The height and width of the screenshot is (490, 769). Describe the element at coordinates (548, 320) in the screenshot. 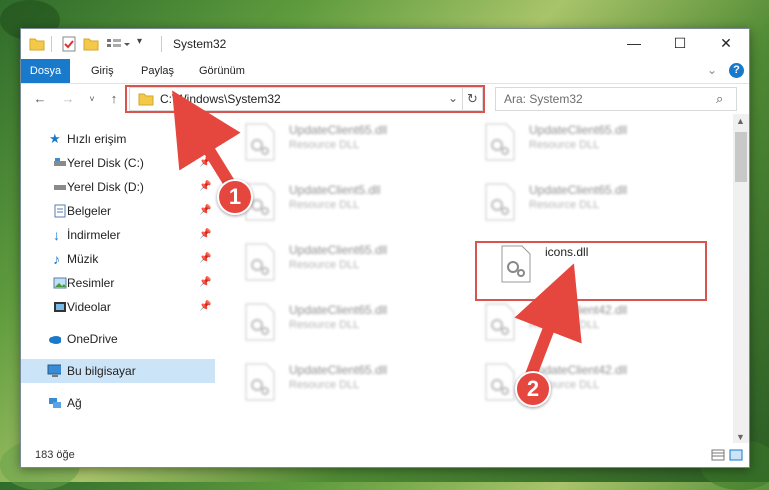

I see `arrow-2-line` at that location.